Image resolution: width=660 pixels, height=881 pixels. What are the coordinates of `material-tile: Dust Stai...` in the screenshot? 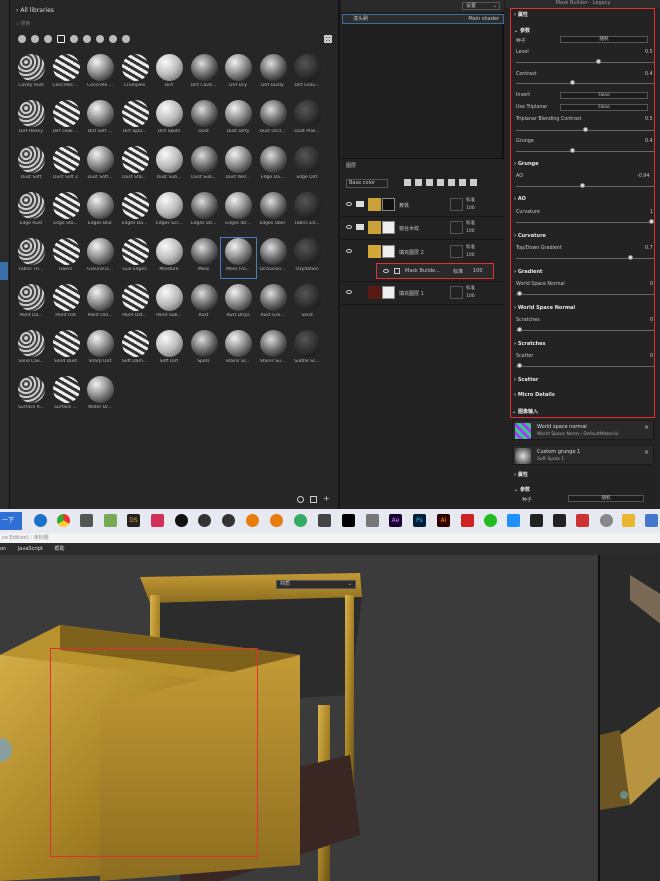 It's located at (135, 166).